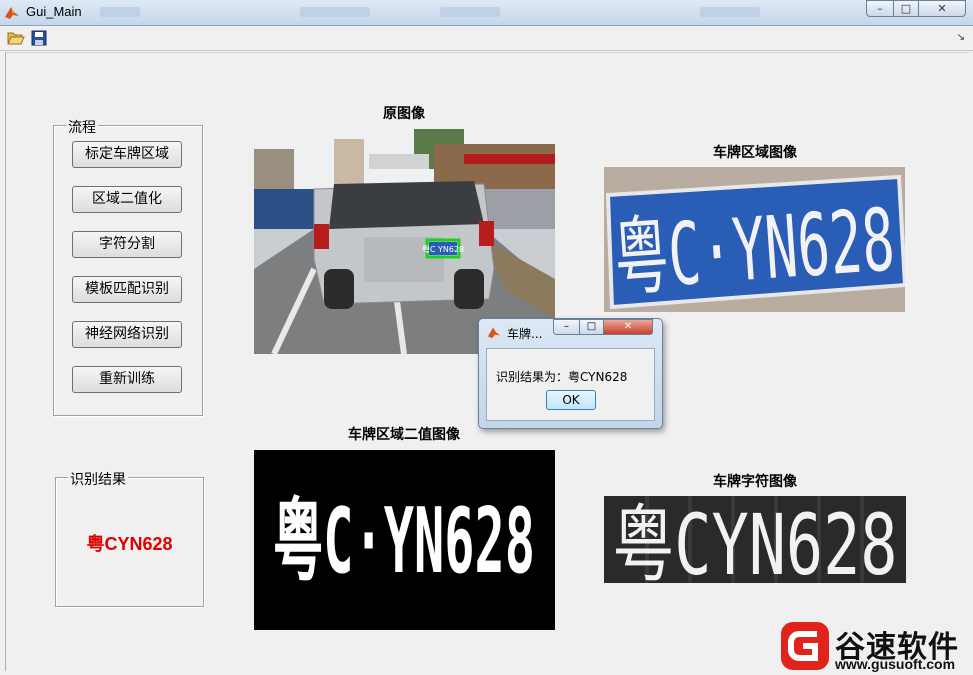 The width and height of the screenshot is (973, 675). Describe the element at coordinates (805, 646) in the screenshot. I see `gusu-logo-icon` at that location.